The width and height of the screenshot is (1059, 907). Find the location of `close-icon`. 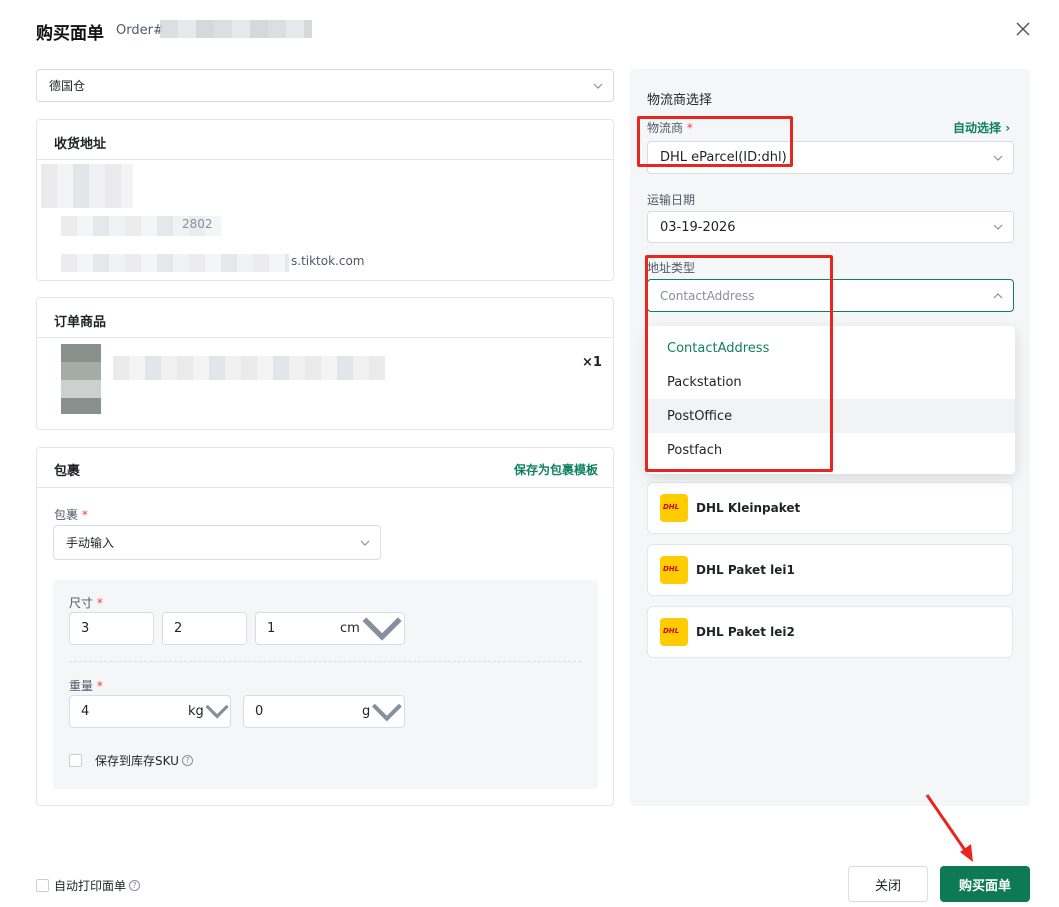

close-icon is located at coordinates (1023, 29).